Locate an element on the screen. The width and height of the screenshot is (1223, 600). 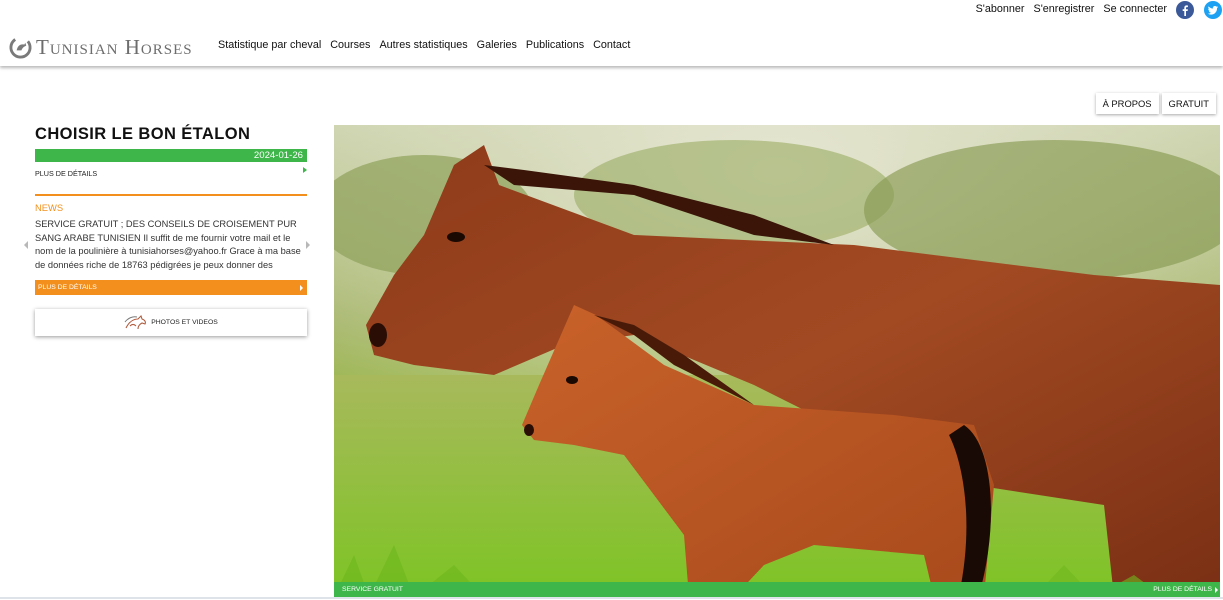
news-divider is located at coordinates (171, 195).